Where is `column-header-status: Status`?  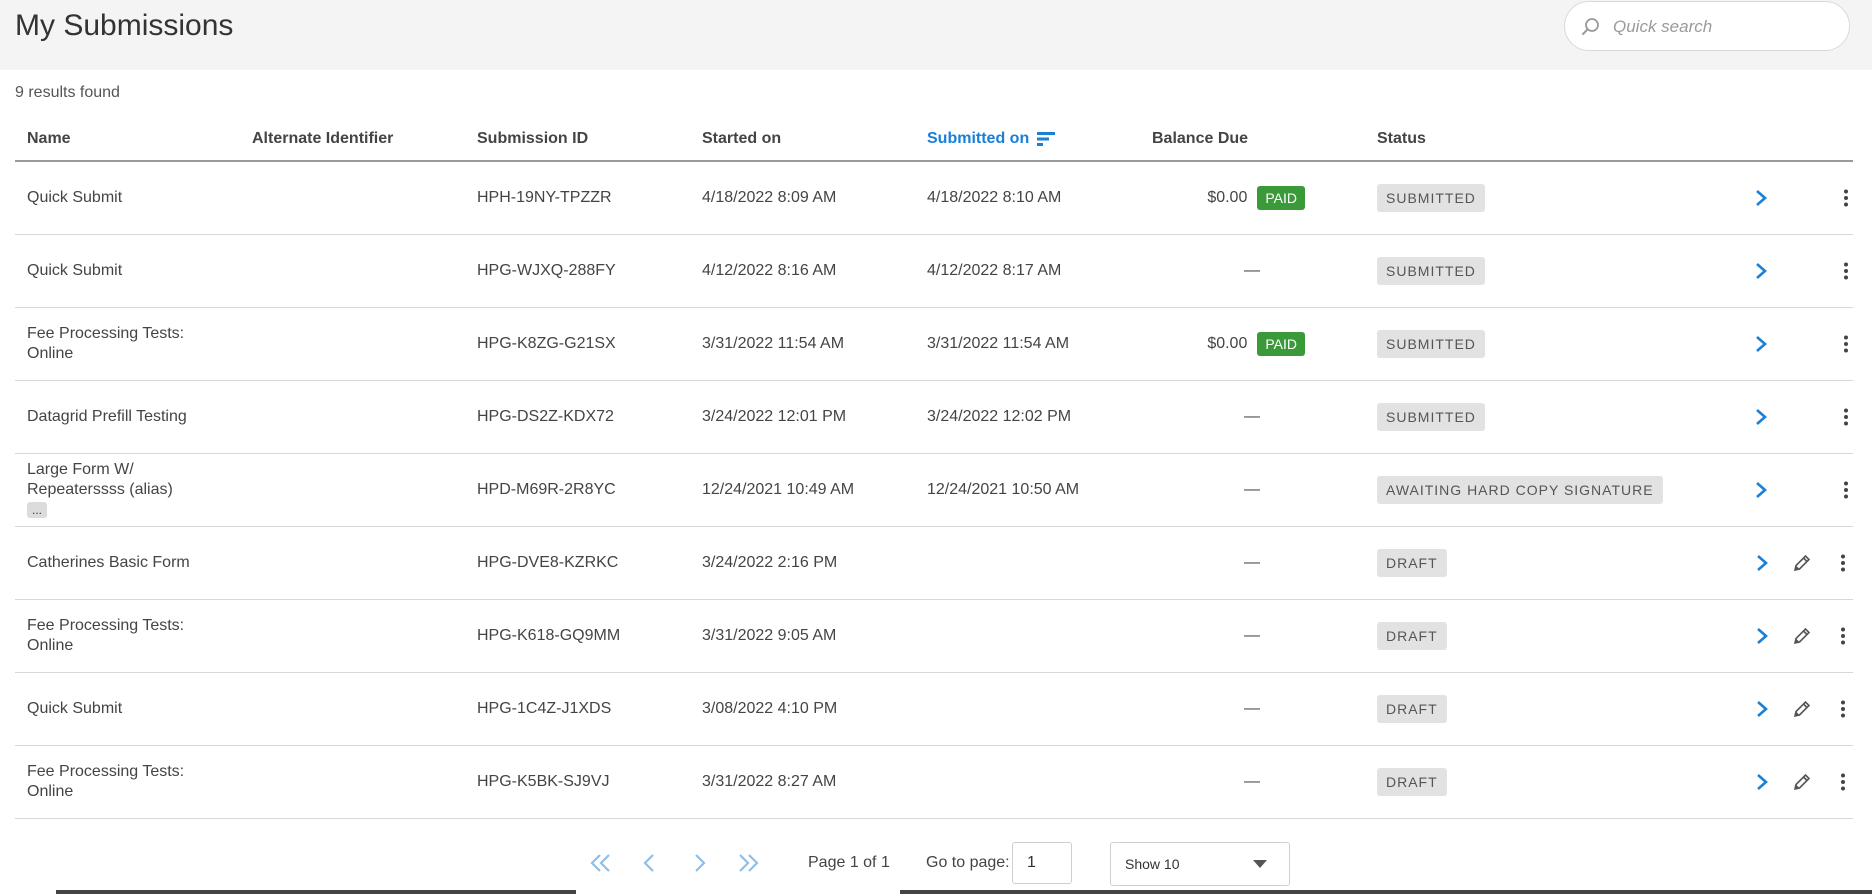
column-header-status: Status is located at coordinates (1527, 140).